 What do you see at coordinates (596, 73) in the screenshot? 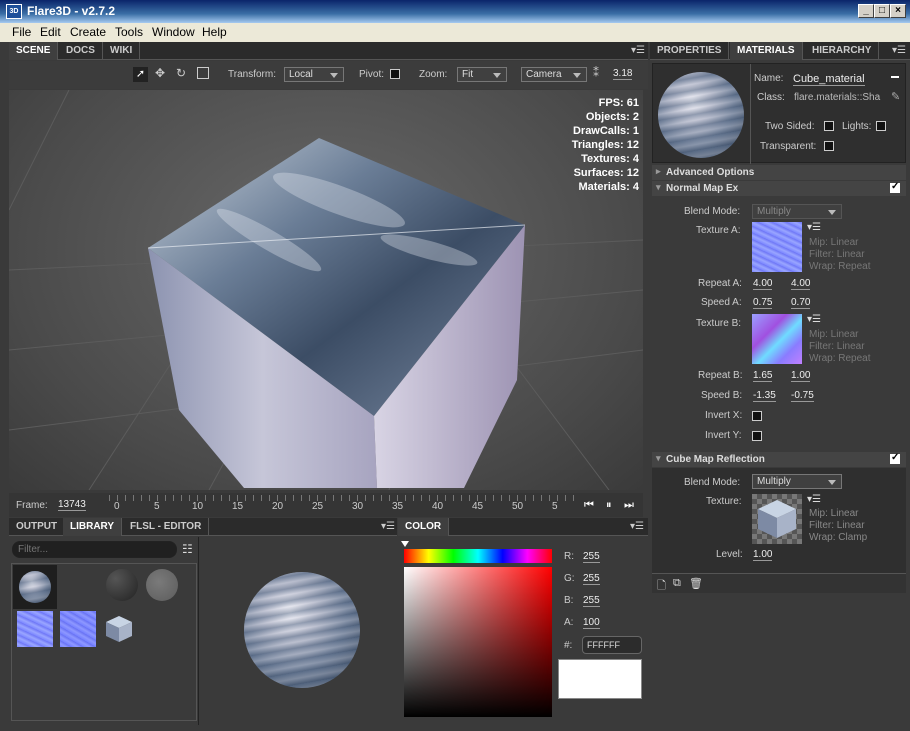
I see `footsteps-icon: ⁑` at bounding box center [596, 73].